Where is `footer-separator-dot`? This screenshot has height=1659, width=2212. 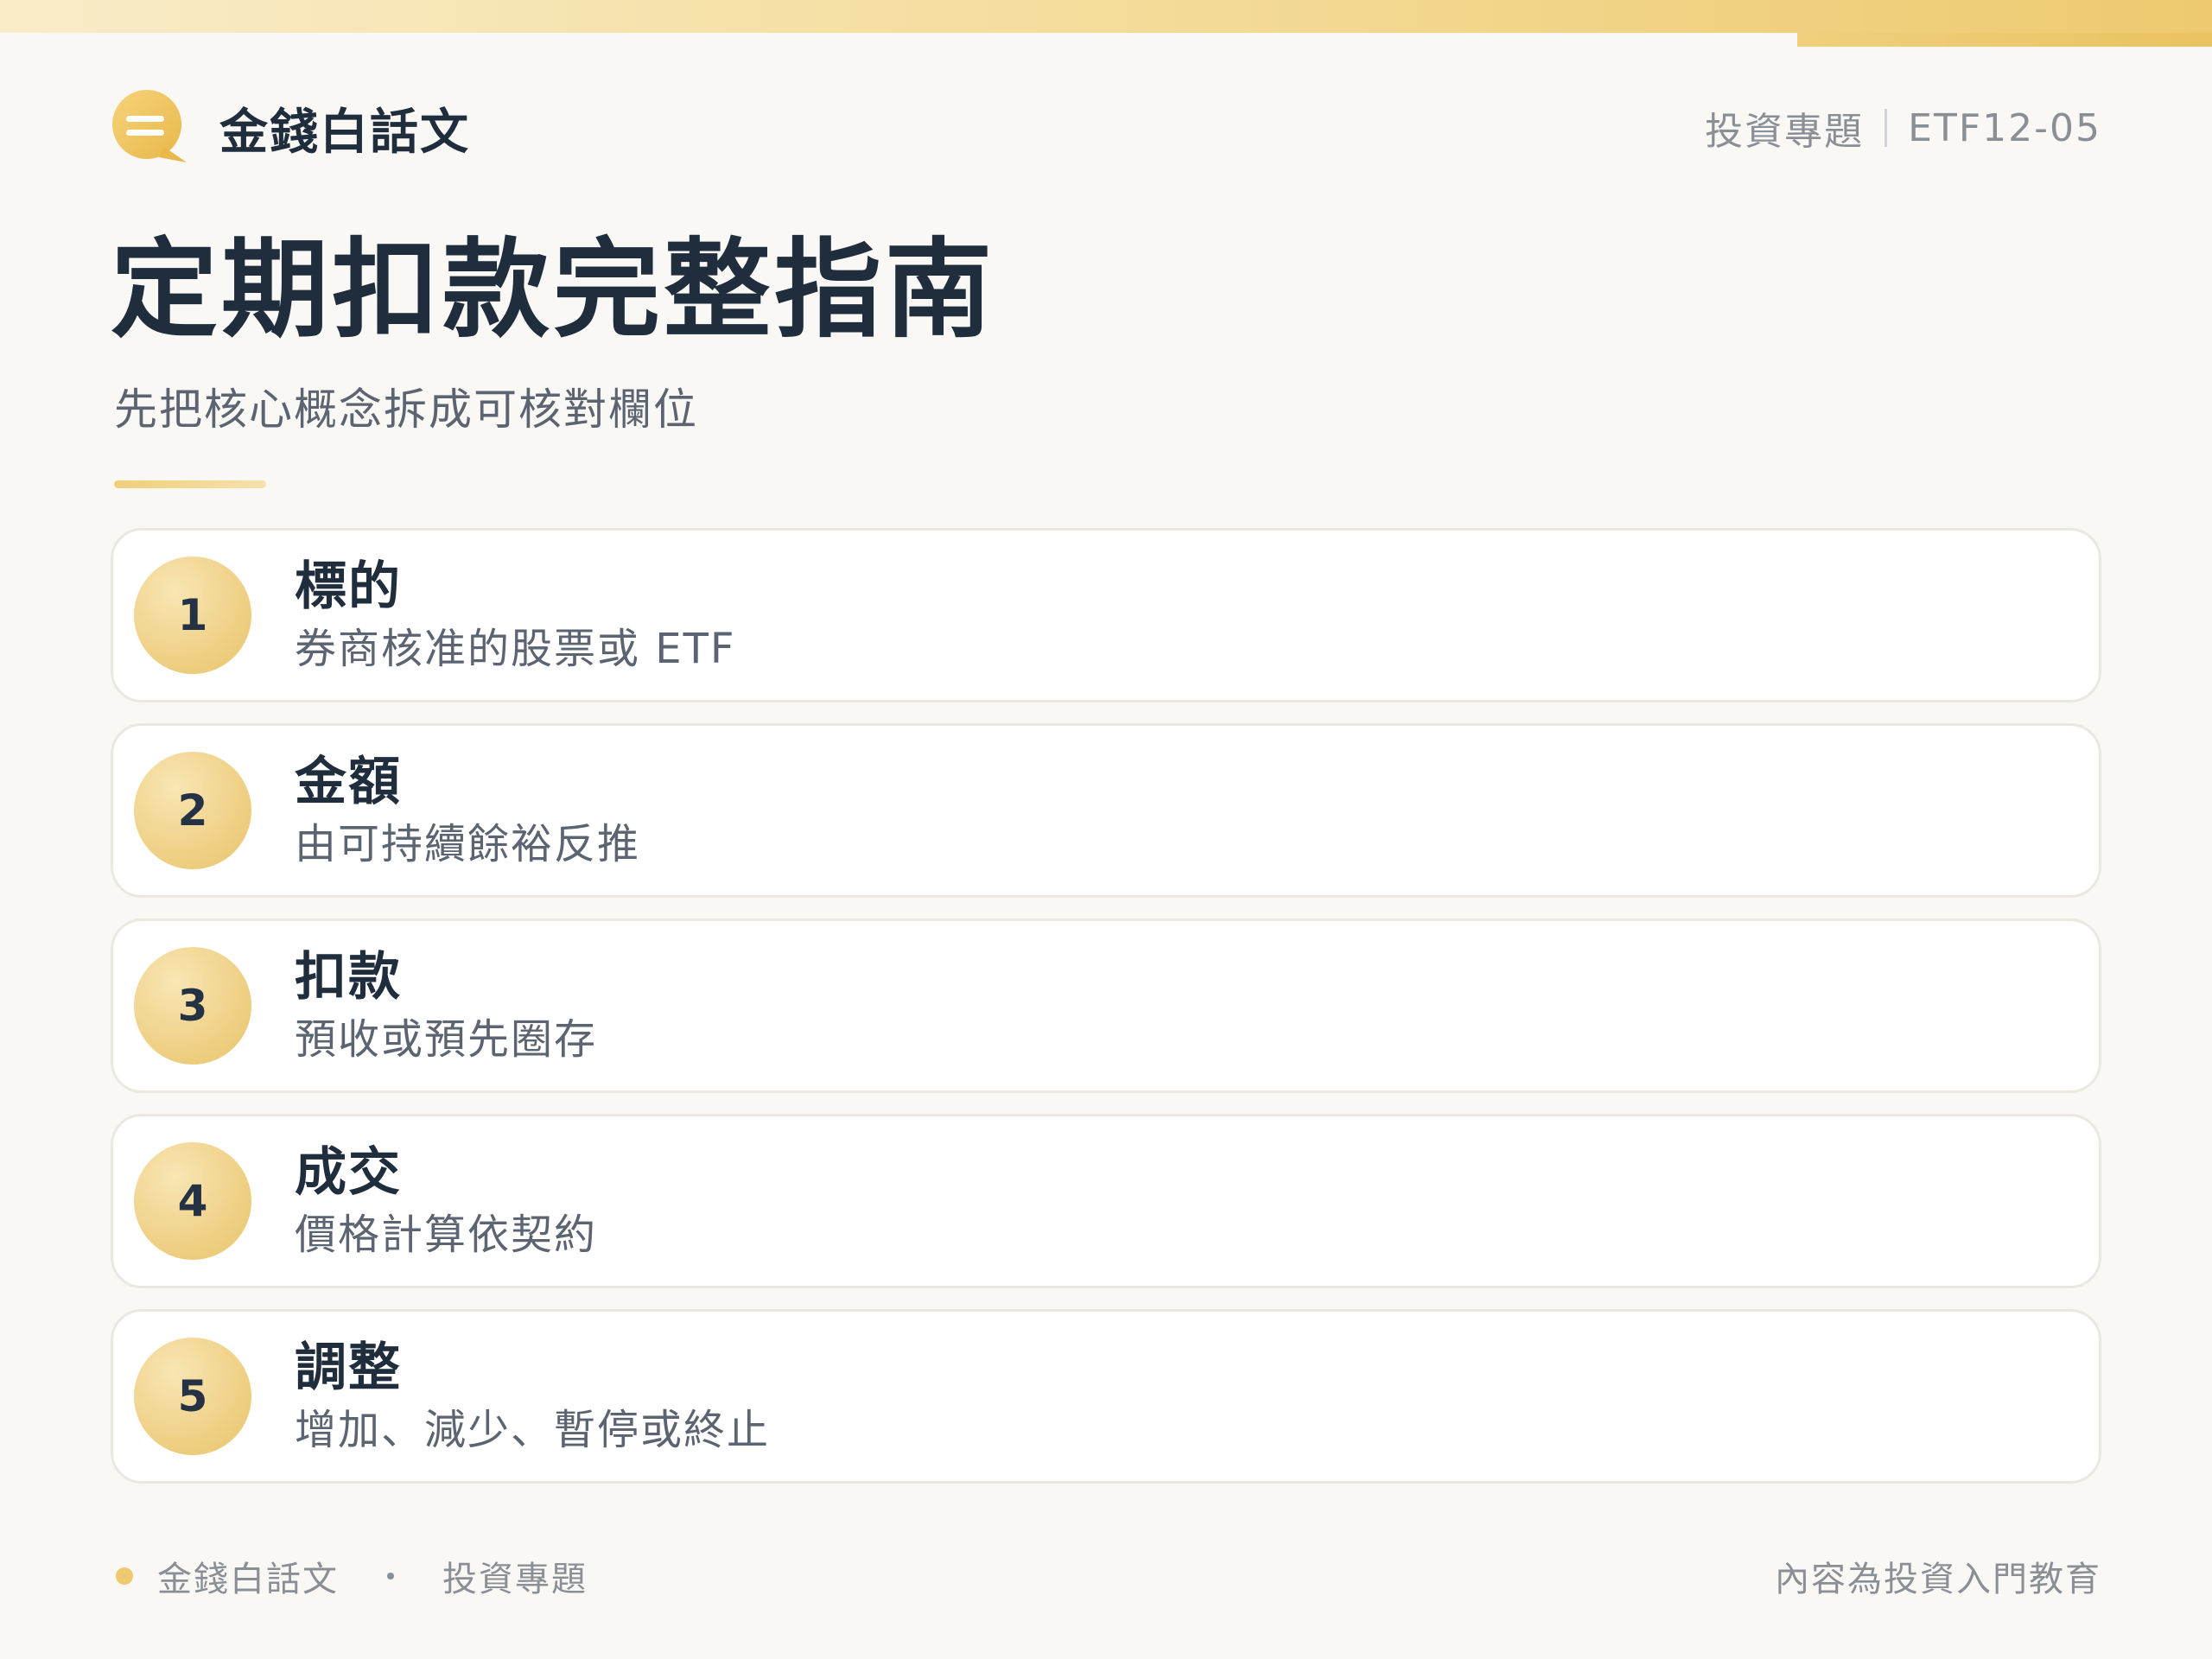 footer-separator-dot is located at coordinates (390, 1576).